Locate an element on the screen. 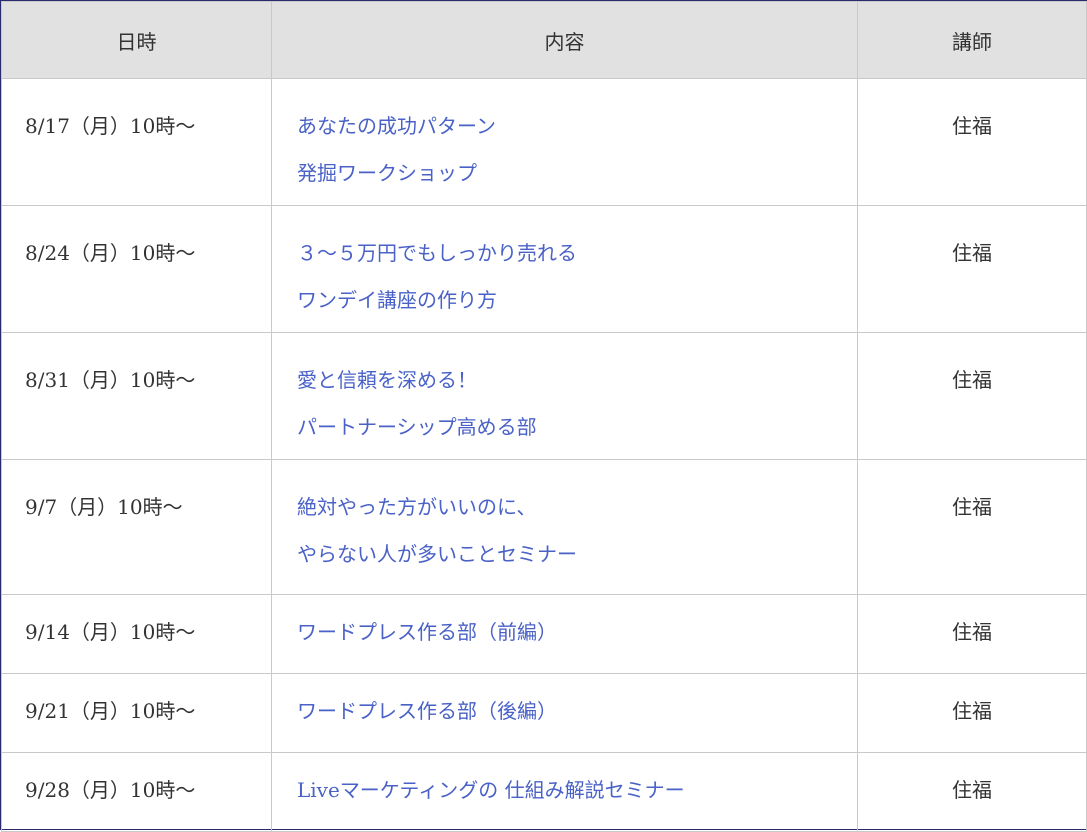  header-date: 日時 is located at coordinates (136, 40).